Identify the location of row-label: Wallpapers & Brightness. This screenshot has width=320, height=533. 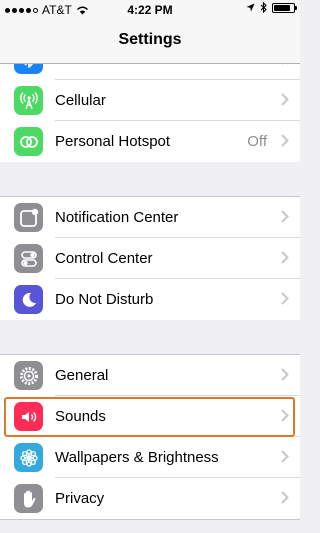
(137, 457).